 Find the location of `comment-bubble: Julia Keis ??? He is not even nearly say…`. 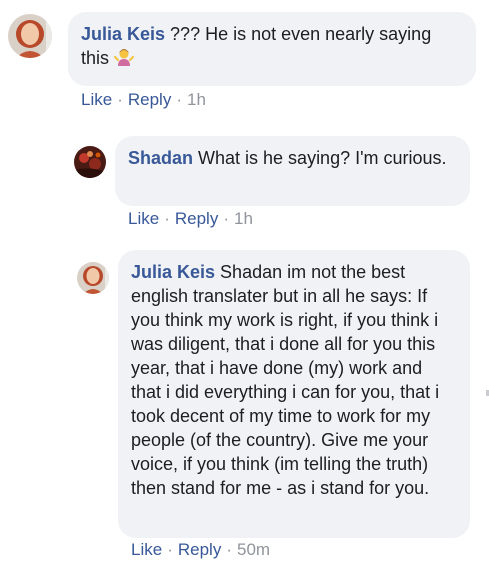

comment-bubble: Julia Keis ??? He is not even nearly say… is located at coordinates (272, 49).